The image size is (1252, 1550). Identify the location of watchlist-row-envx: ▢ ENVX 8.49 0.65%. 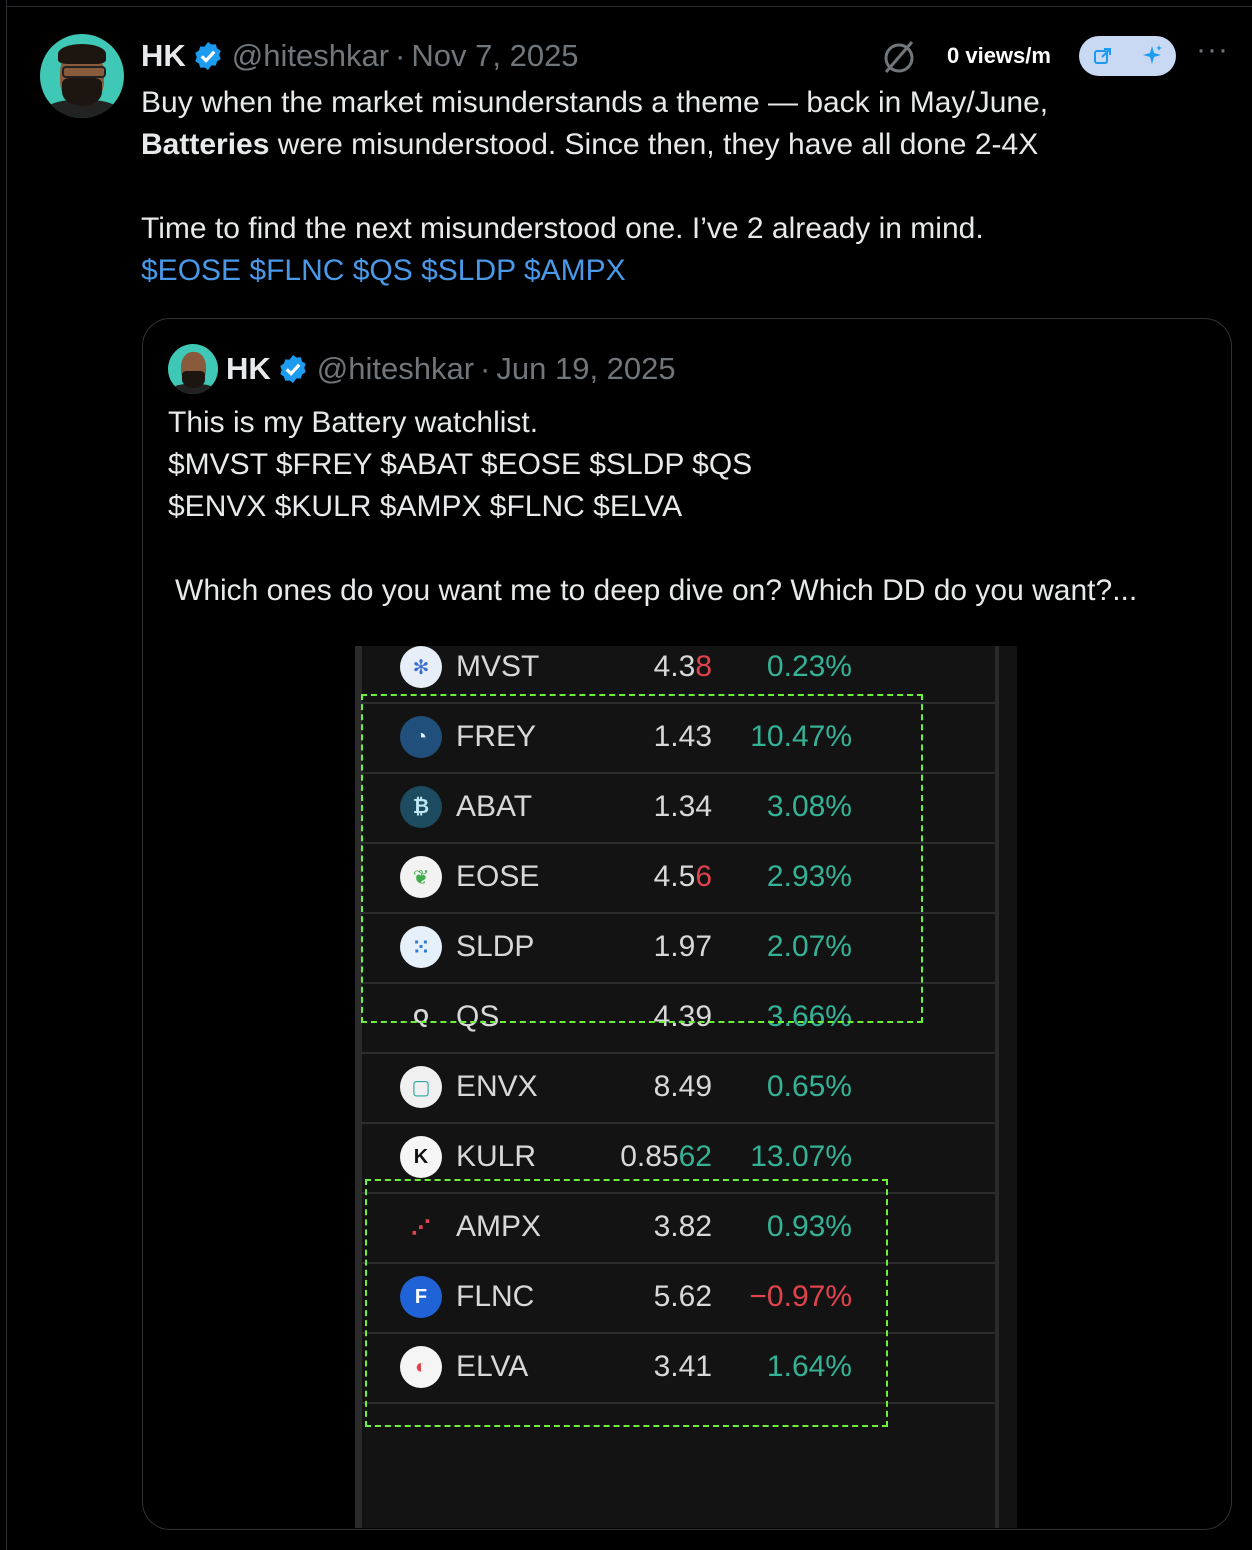
(679, 1088).